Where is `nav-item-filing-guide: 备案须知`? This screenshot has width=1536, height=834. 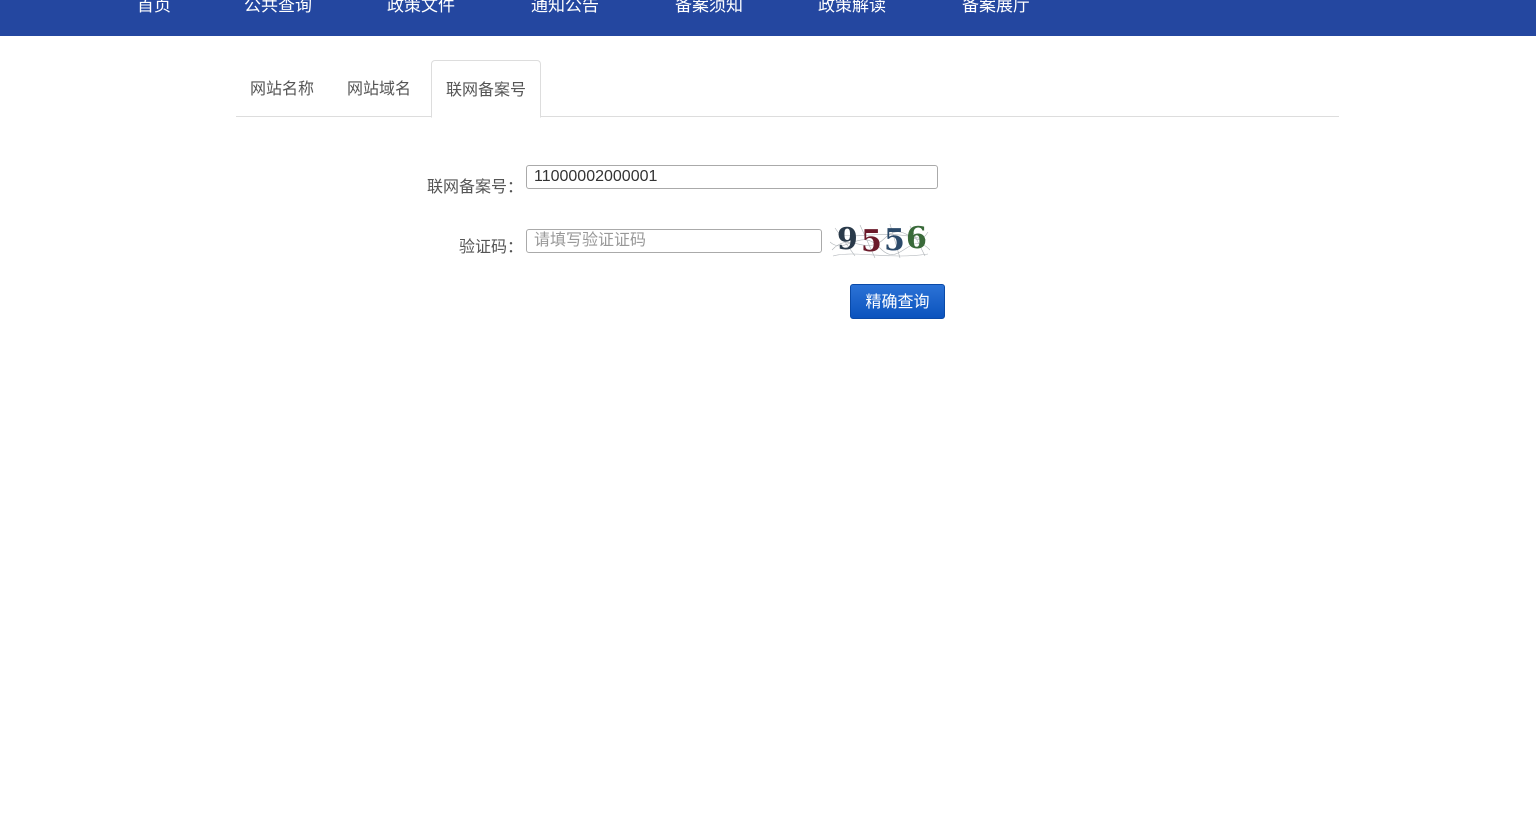 nav-item-filing-guide: 备案须知 is located at coordinates (709, 9).